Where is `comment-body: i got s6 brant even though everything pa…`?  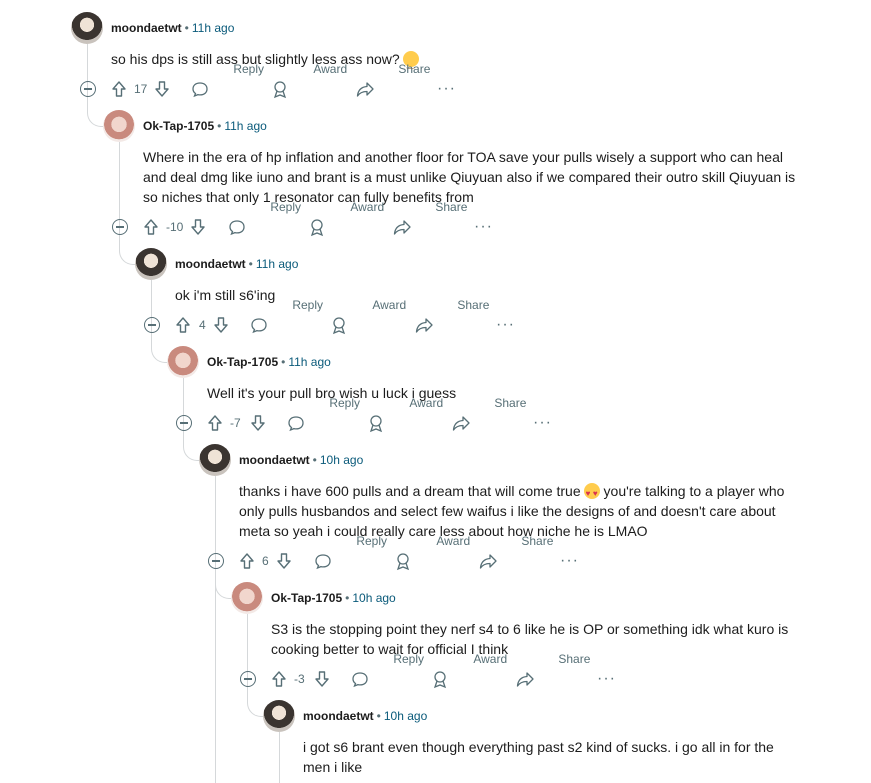 comment-body: i got s6 brant even though everything pa… is located at coordinates (538, 757).